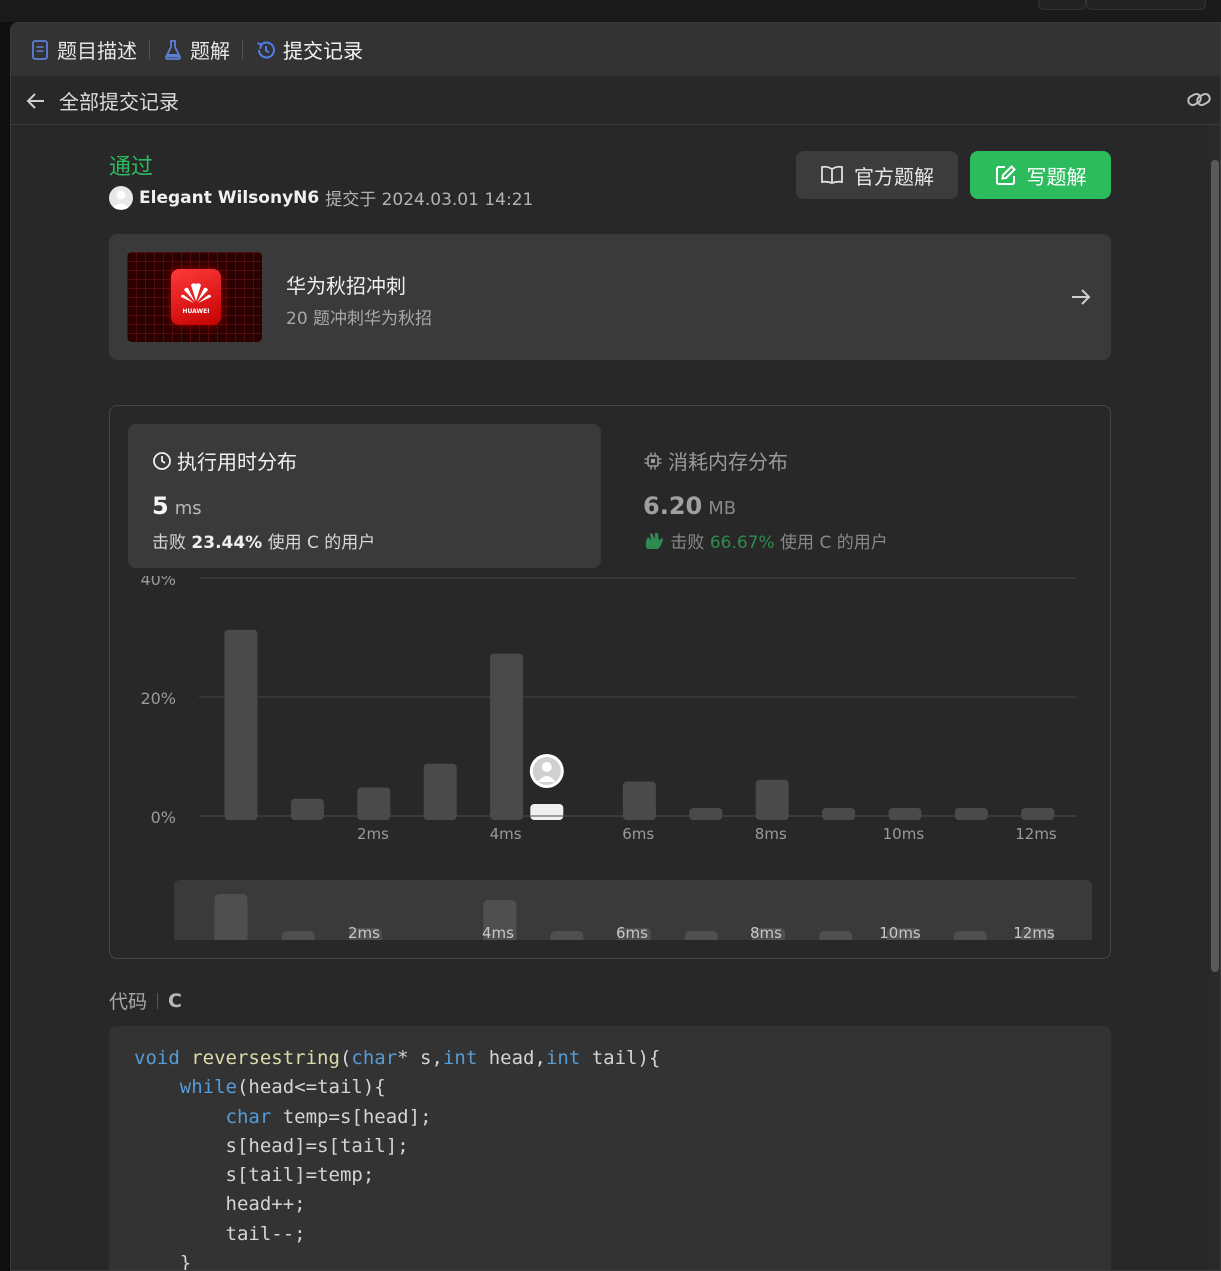 The height and width of the screenshot is (1271, 1221). Describe the element at coordinates (36, 101) in the screenshot. I see `back-arrow-icon` at that location.